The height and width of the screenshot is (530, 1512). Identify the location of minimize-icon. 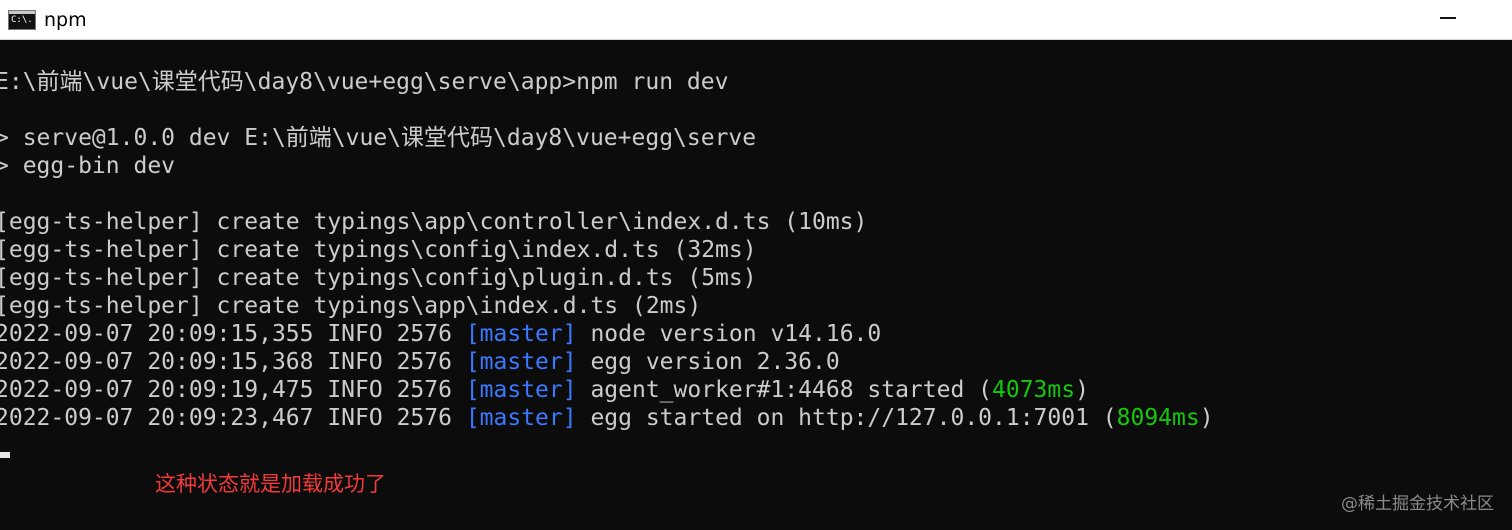
(1449, 18).